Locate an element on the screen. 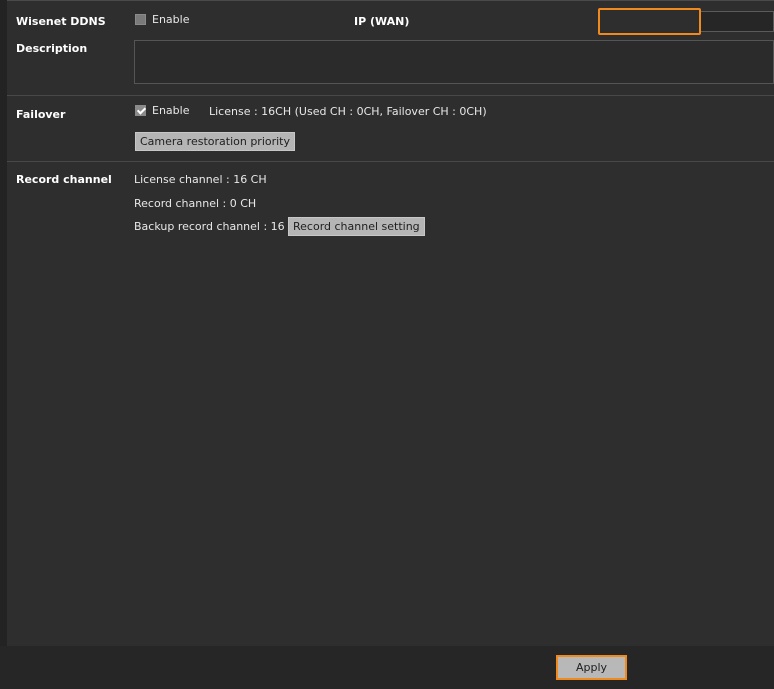 Image resolution: width=774 pixels, height=689 pixels. failover-enable-checkbox is located at coordinates (140, 110).